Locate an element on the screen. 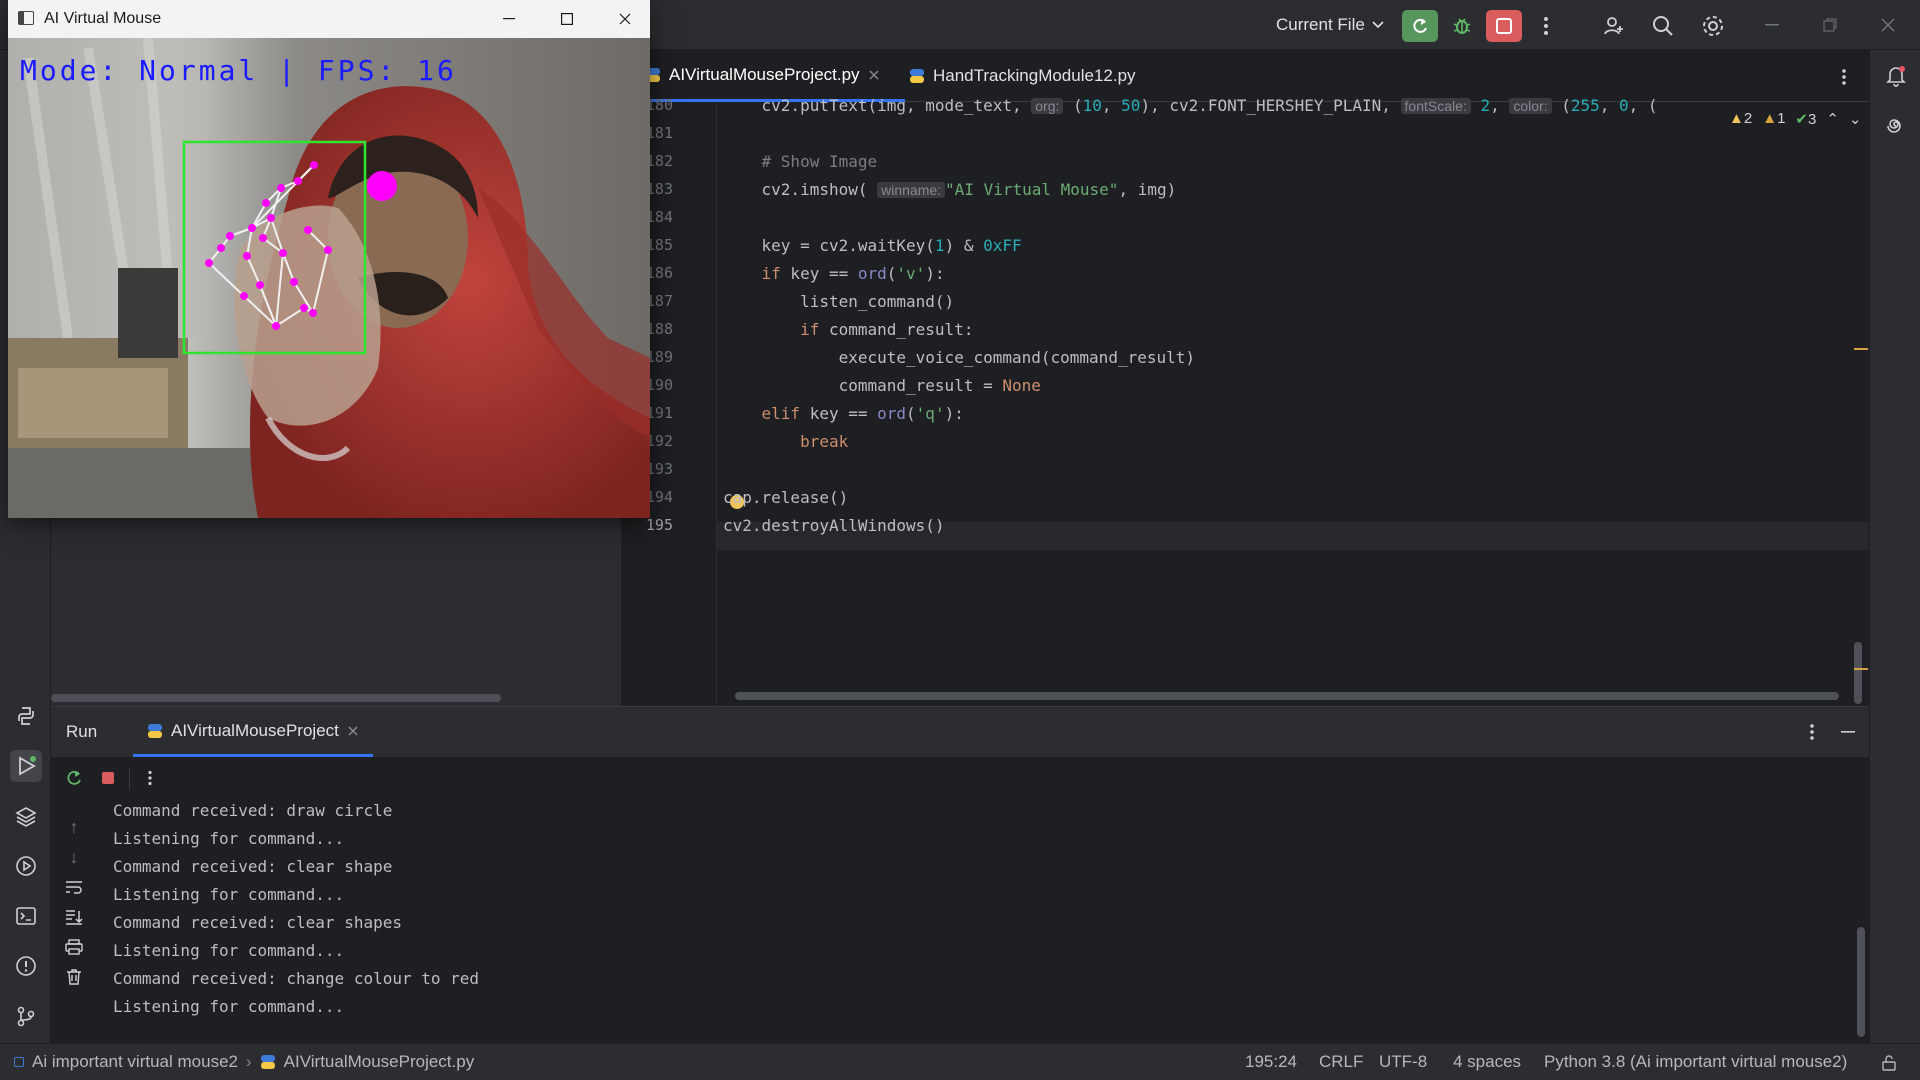 The image size is (1920, 1080). version-control-button is located at coordinates (26, 1016).